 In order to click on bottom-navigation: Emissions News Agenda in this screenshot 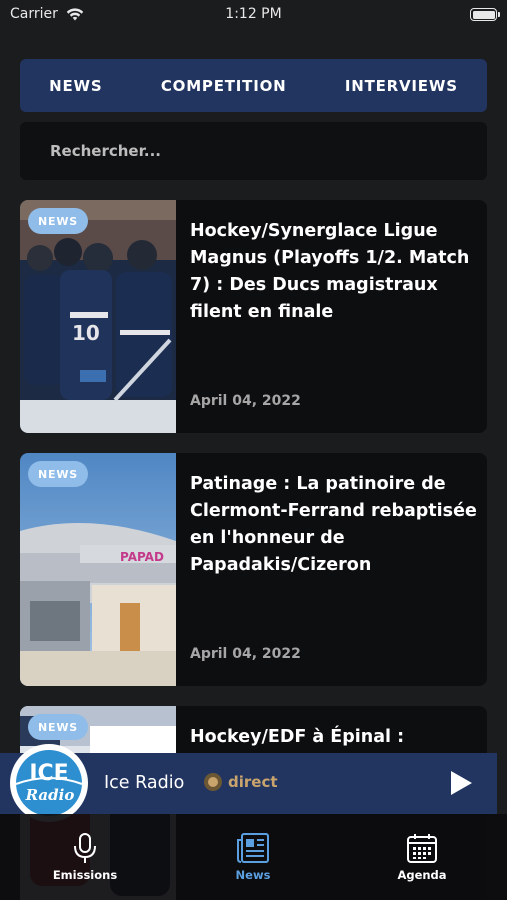, I will do `click(253, 857)`.